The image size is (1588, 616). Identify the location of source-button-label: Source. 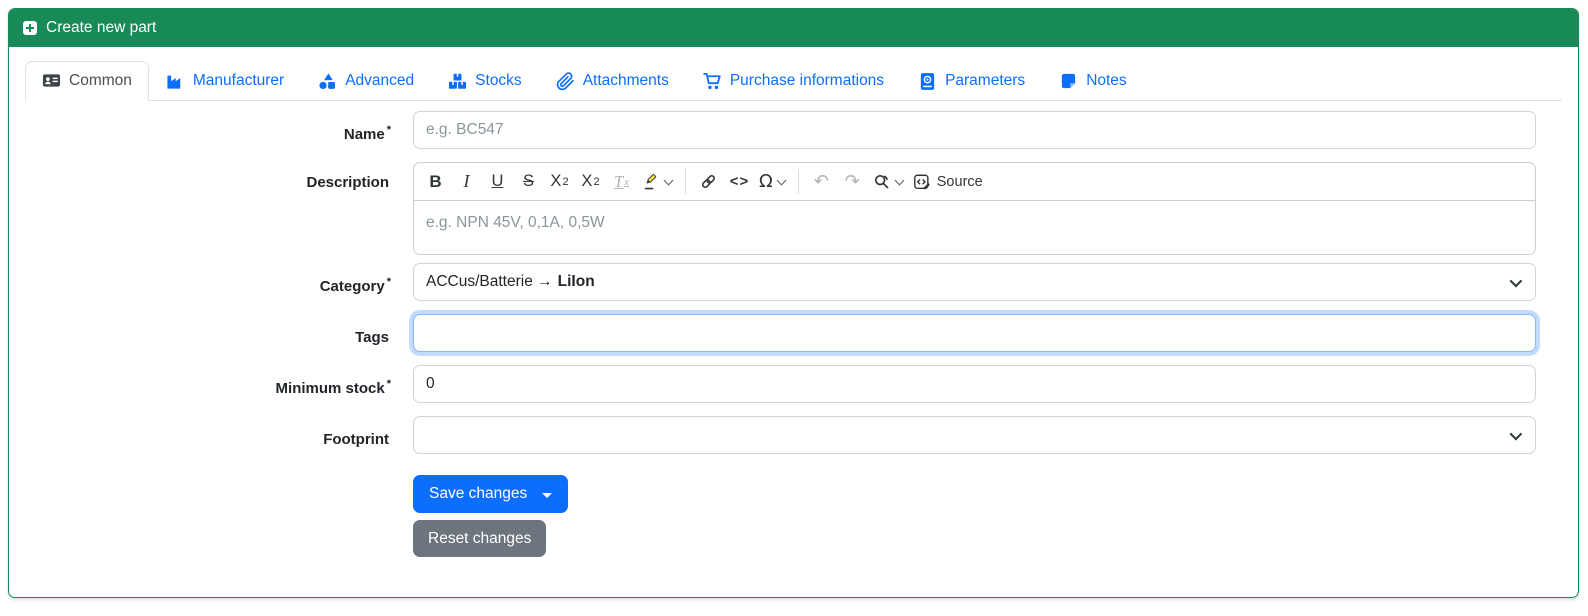
(959, 181).